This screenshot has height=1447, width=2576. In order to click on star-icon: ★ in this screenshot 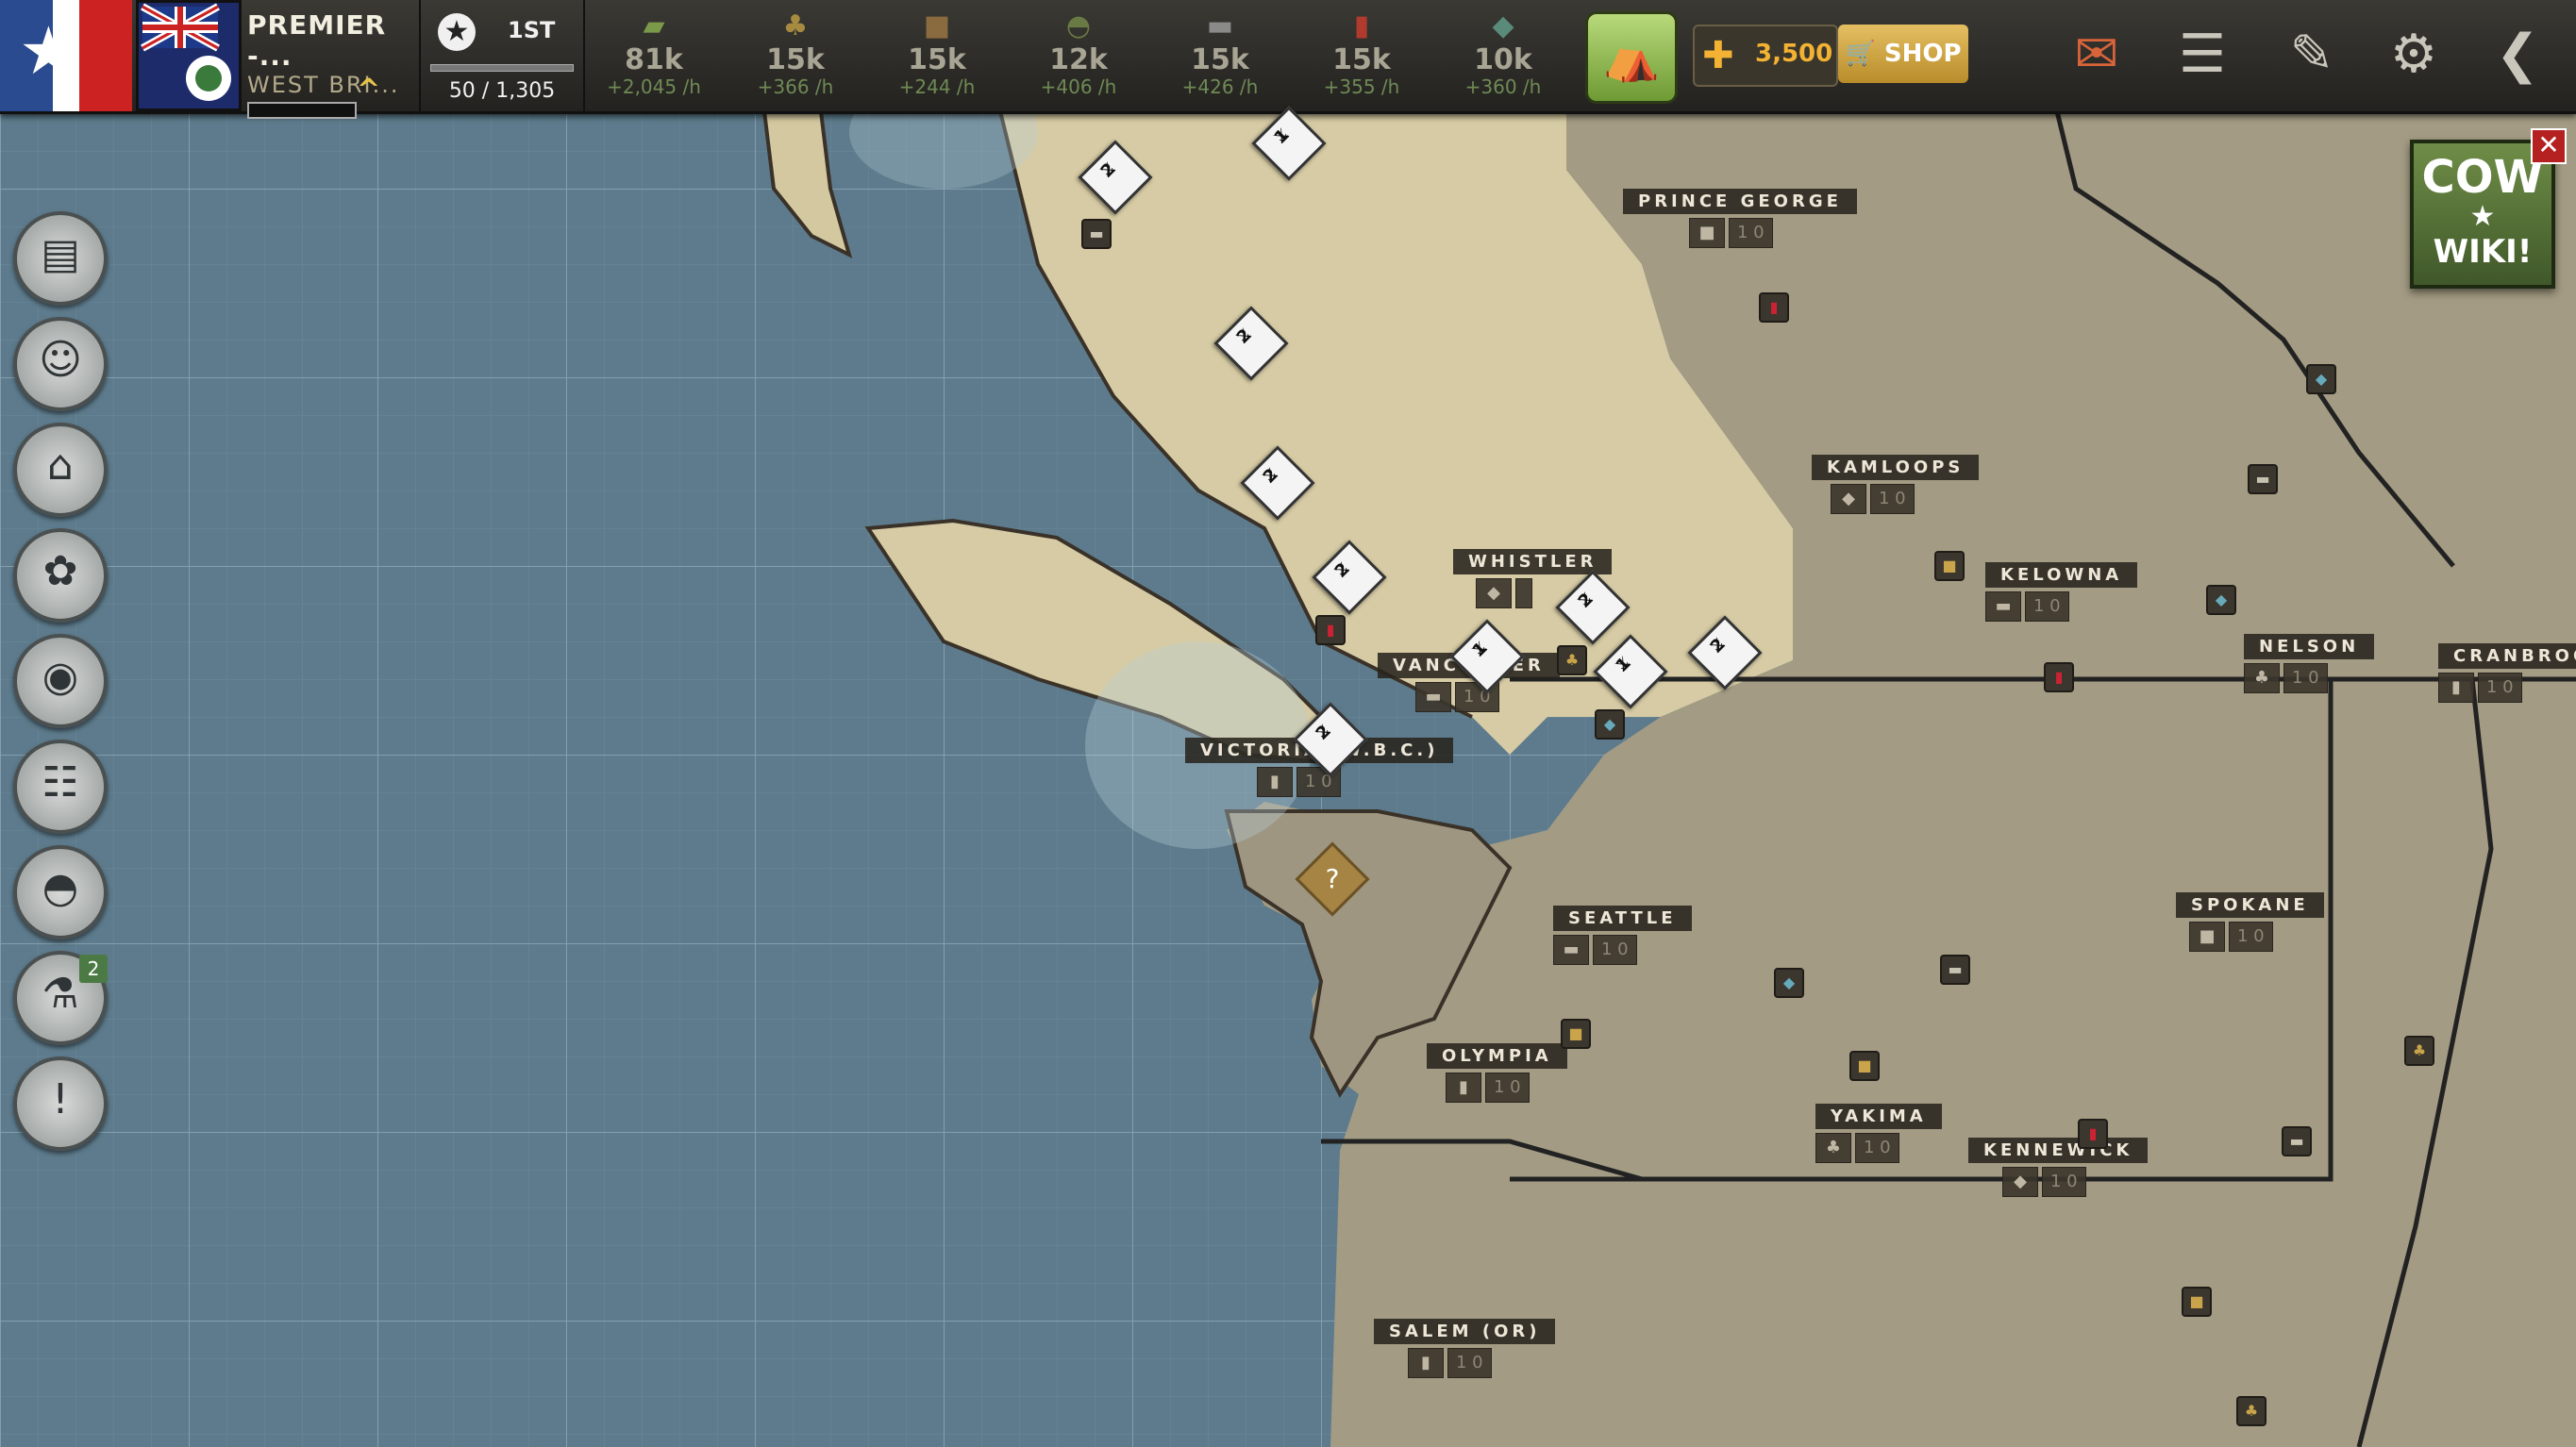, I will do `click(48, 51)`.